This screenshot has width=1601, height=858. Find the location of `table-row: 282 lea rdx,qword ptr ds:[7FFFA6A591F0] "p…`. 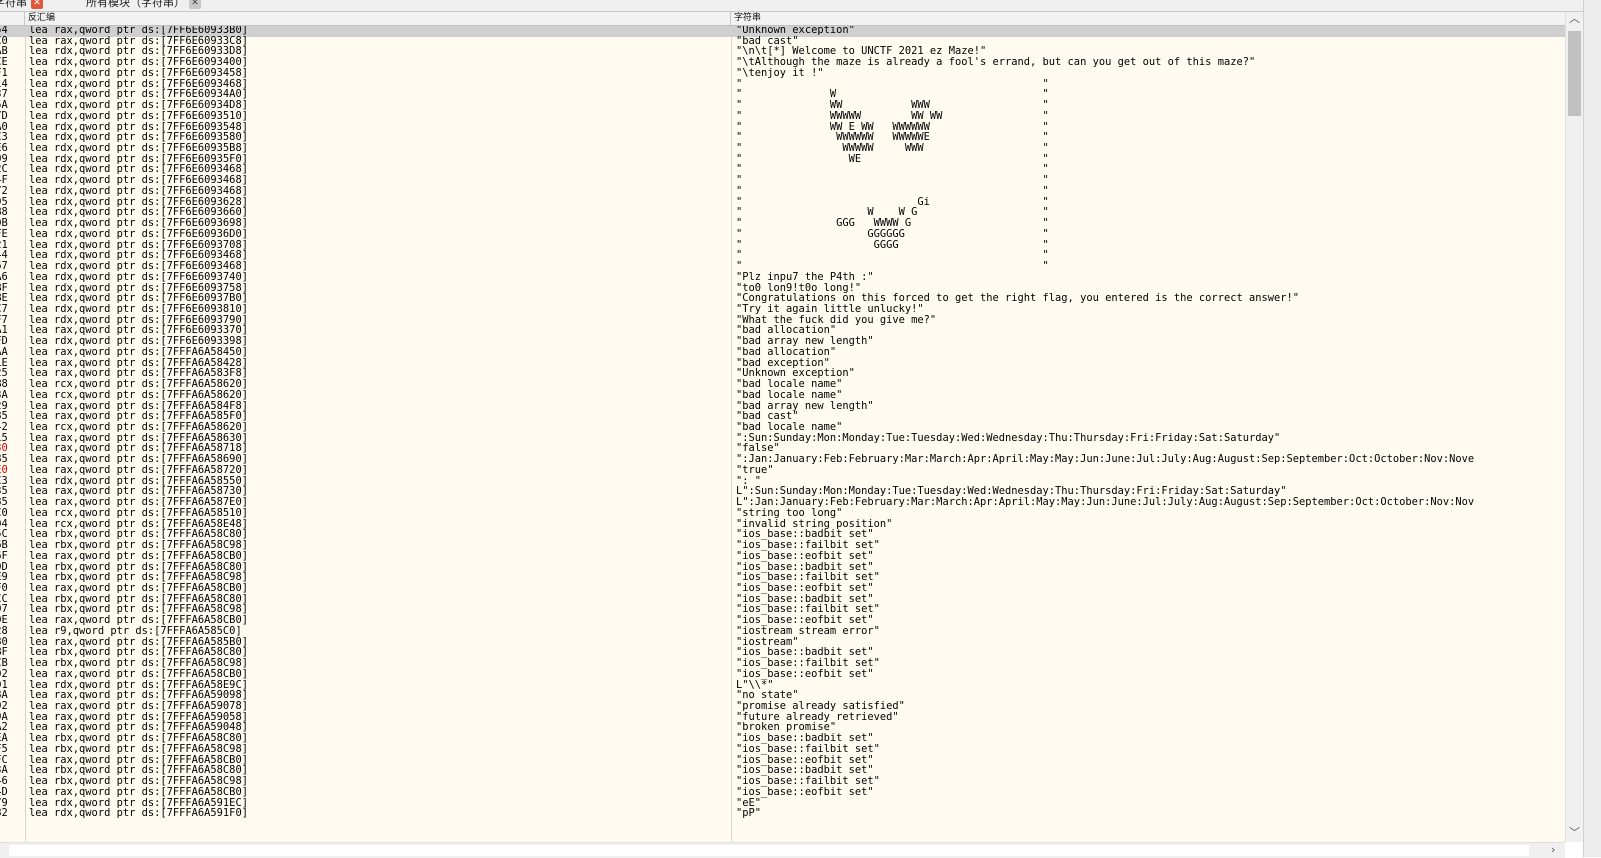

table-row: 282 lea rdx,qword ptr ds:[7FFFA6A591F0] "p… is located at coordinates (782, 814).